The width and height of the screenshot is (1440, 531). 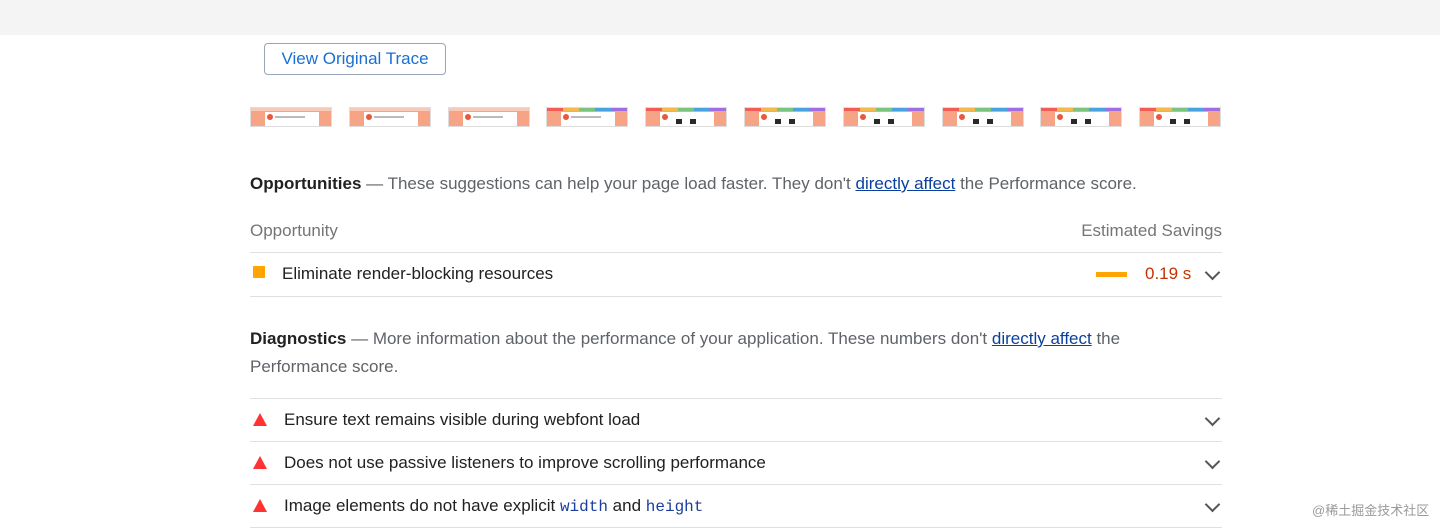 What do you see at coordinates (1168, 273) in the screenshot?
I see `savings-value: 0.19 s` at bounding box center [1168, 273].